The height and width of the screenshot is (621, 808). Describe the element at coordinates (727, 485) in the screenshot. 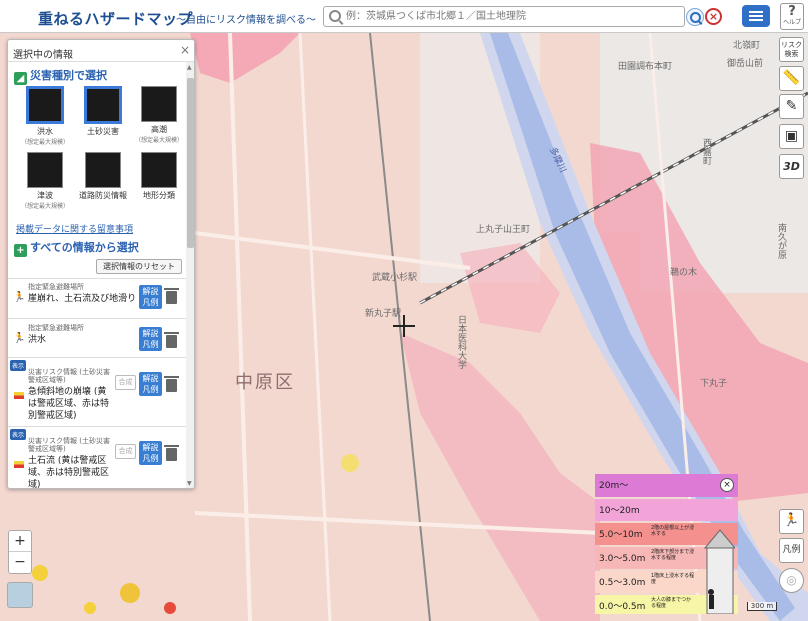

I see `legend-close-button: ×` at that location.